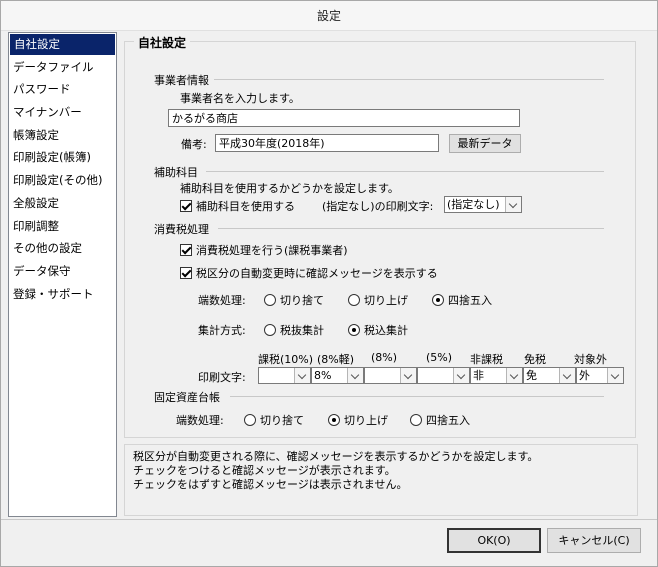  What do you see at coordinates (327, 143) in the screenshot?
I see `note-input: 平成30年度(2018年)` at bounding box center [327, 143].